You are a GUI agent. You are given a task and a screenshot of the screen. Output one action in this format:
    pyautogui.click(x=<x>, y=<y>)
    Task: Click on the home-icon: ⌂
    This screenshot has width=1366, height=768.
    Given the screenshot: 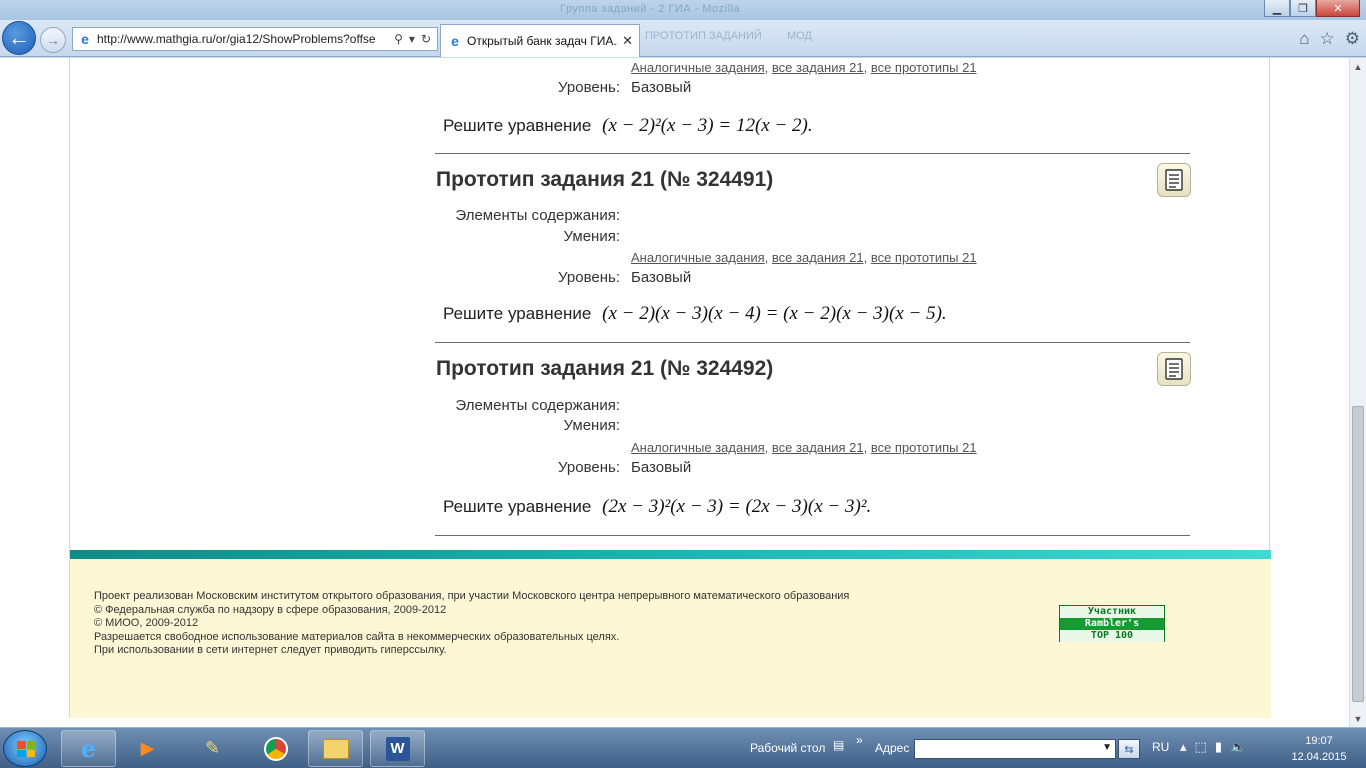 What is the action you would take?
    pyautogui.click(x=1304, y=39)
    